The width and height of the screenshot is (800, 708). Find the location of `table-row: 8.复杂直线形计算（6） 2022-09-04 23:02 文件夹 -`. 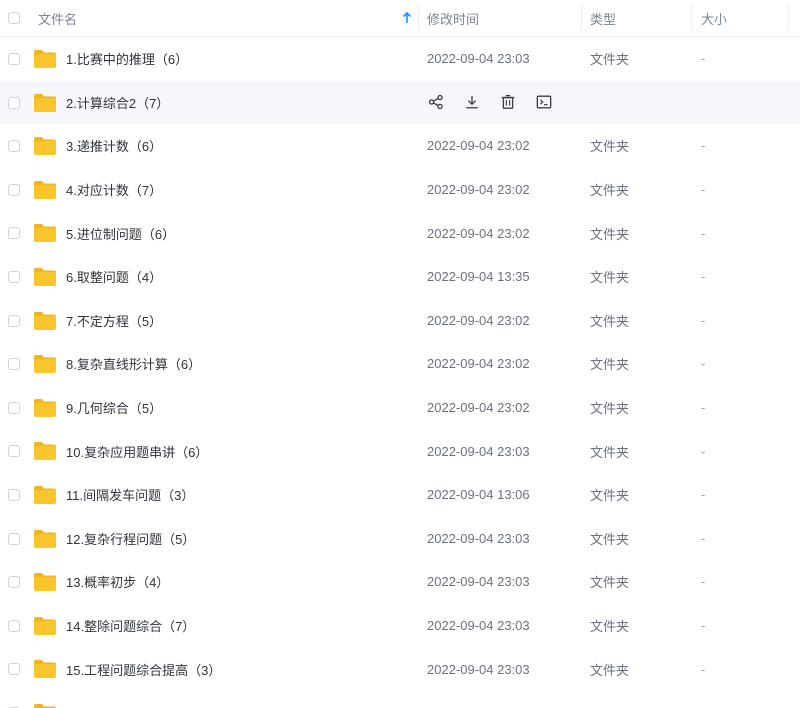

table-row: 8.复杂直线形计算（6） 2022-09-04 23:02 文件夹 - is located at coordinates (400, 364).